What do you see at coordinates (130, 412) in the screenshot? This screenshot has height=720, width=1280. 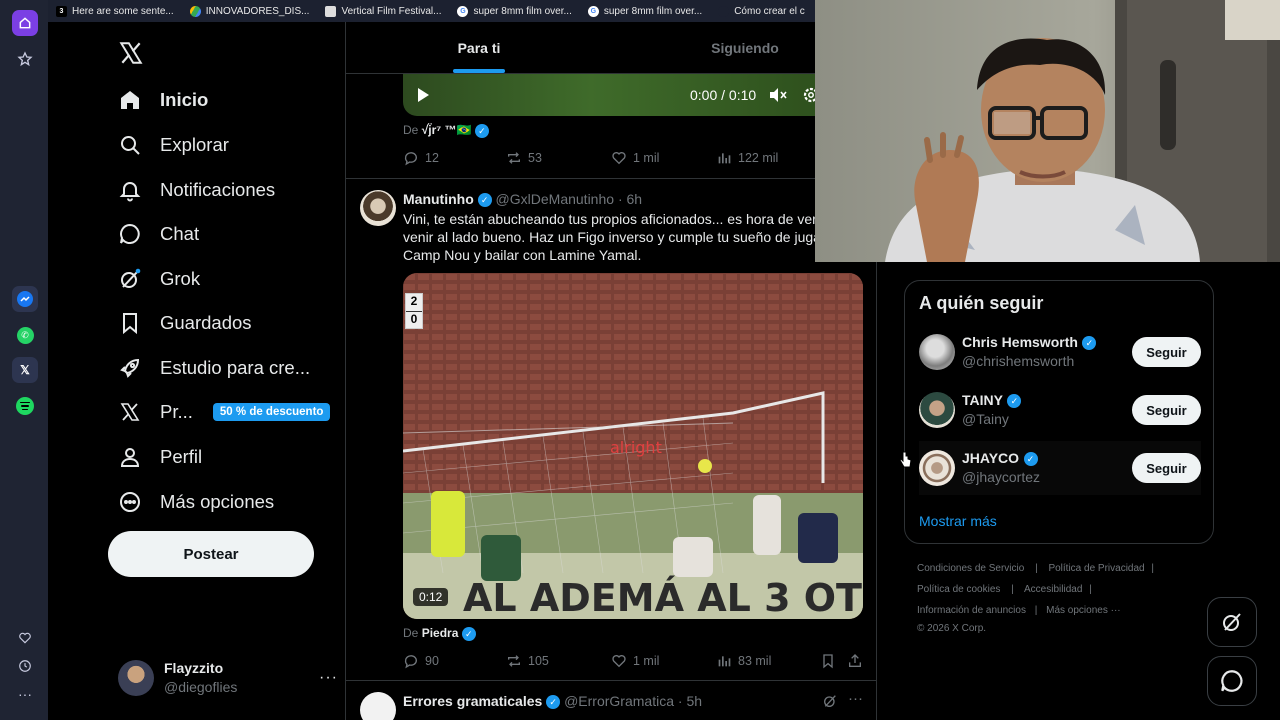 I see `x-premium-icon` at bounding box center [130, 412].